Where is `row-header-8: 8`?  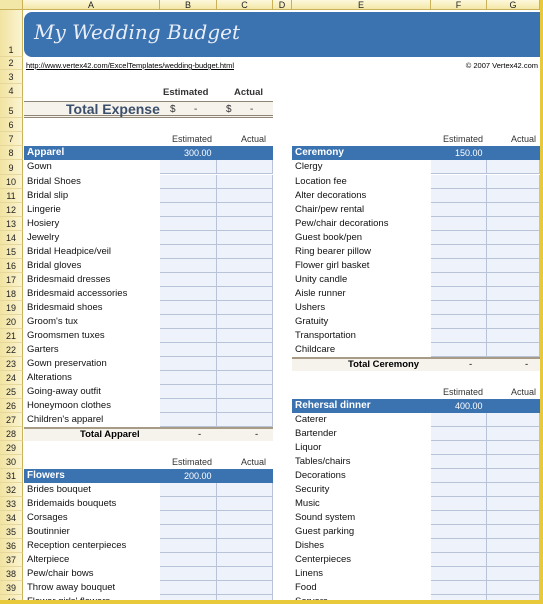
row-header-8: 8 is located at coordinates (11, 153).